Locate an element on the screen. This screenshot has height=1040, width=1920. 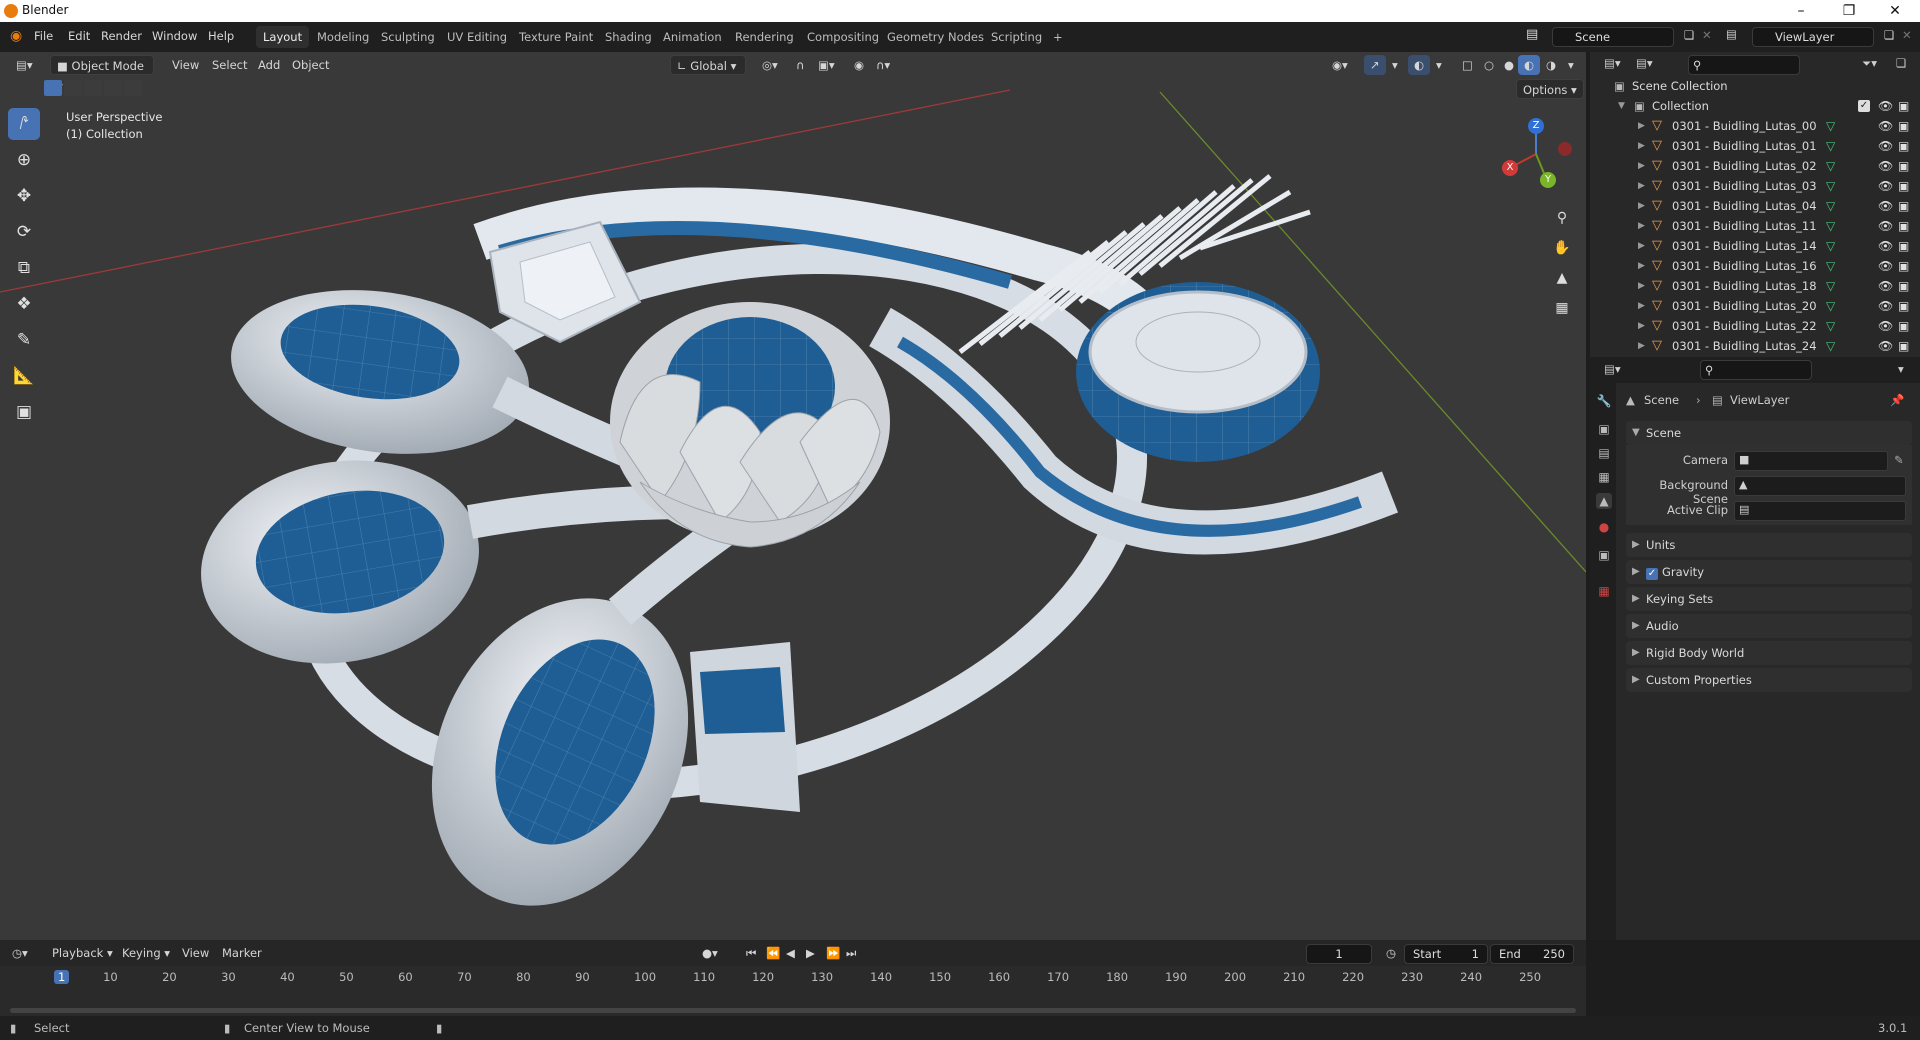
shading-dropdown-icon: ▾ is located at coordinates (1571, 65).